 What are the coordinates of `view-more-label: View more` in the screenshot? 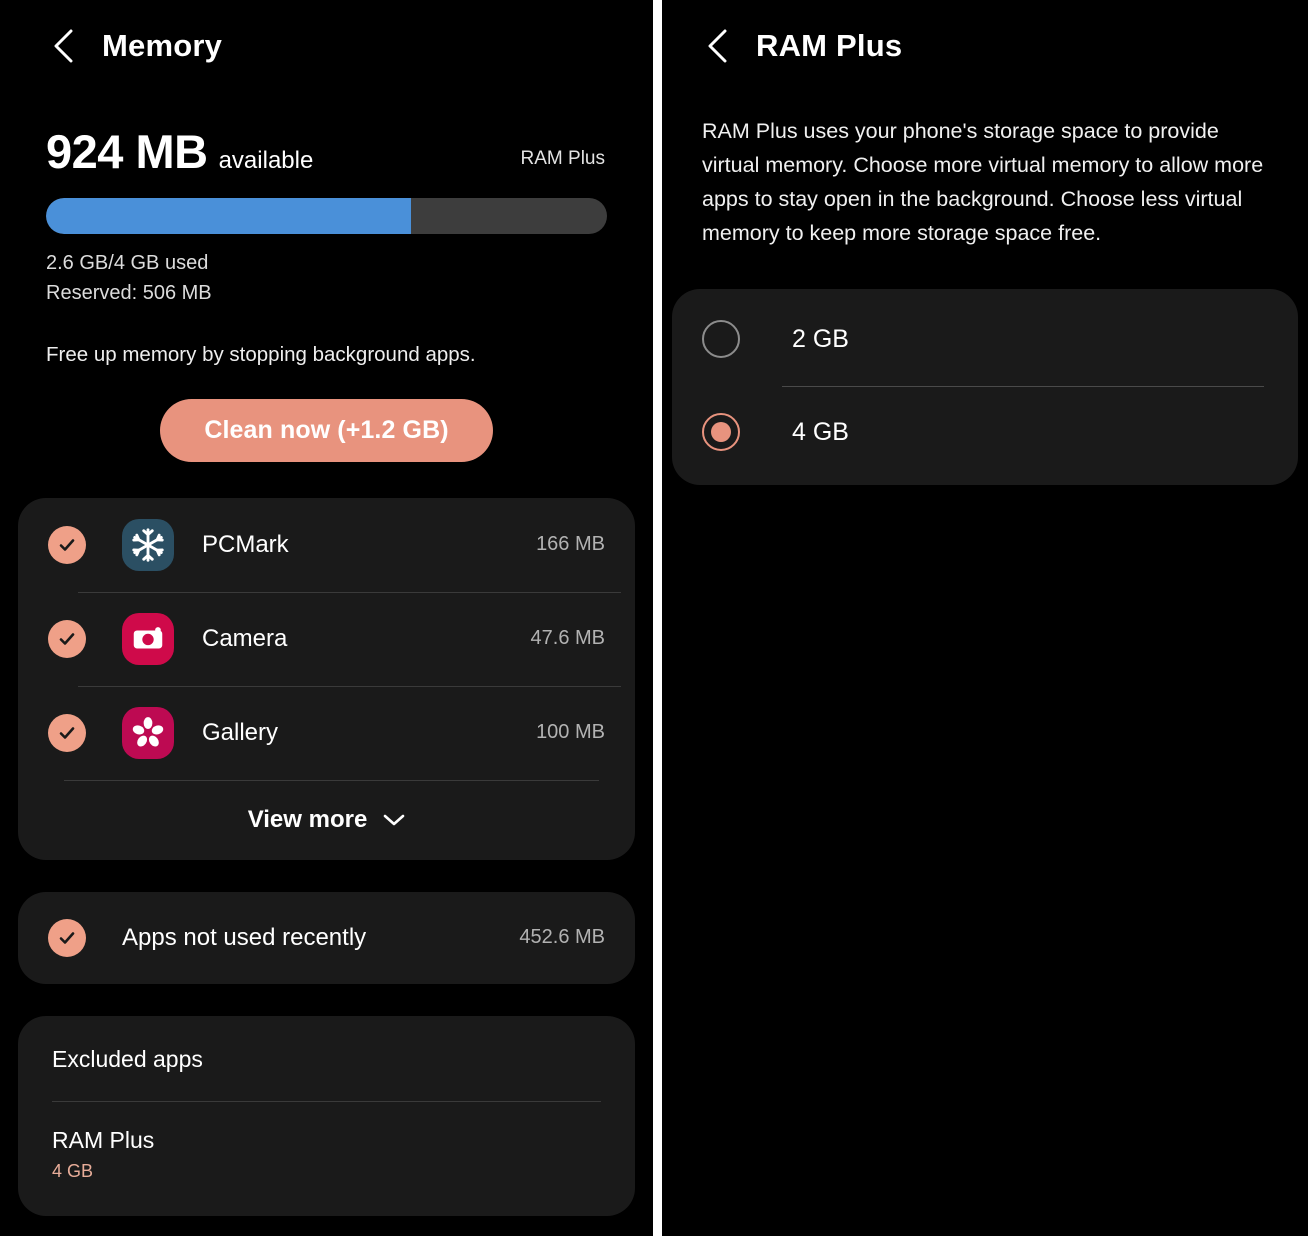 It's located at (307, 819).